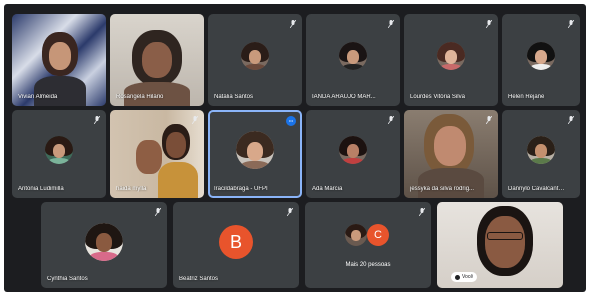  I want to click on participant-tile-active: ••• Iracildabraga - UFPI, so click(255, 154).